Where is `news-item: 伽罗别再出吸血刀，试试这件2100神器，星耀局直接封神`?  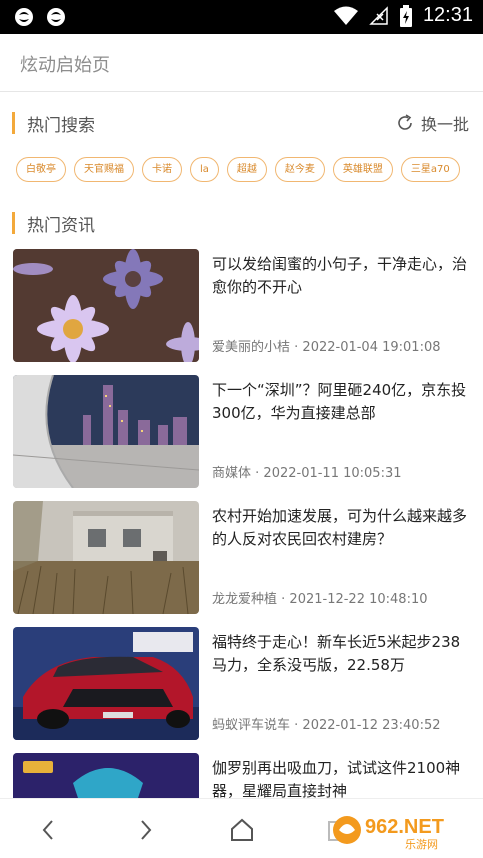
news-item: 伽罗别再出吸血刀，试试这件2100神器，星耀局直接封神 is located at coordinates (243, 775).